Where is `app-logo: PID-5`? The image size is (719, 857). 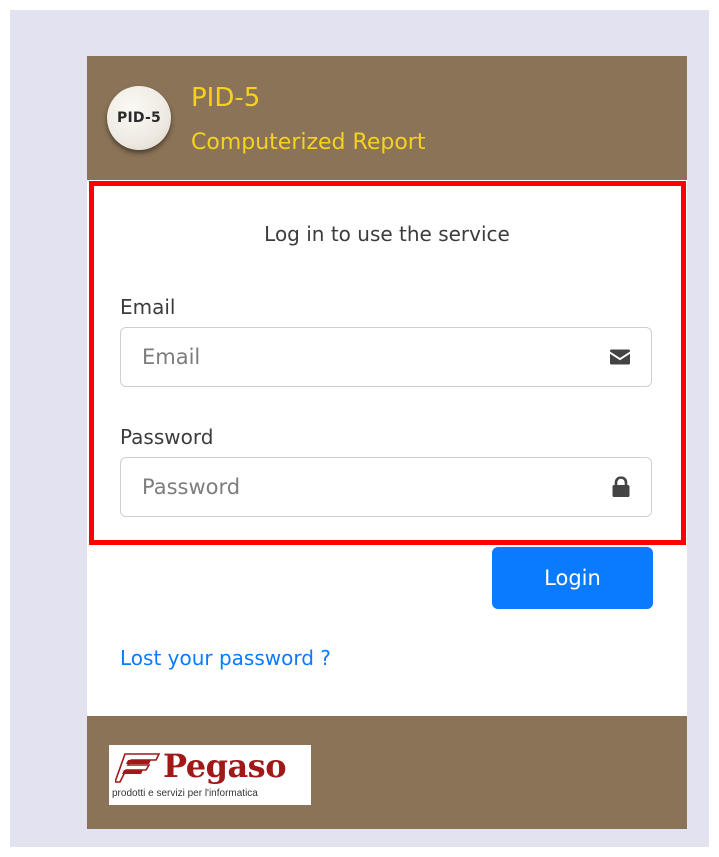 app-logo: PID-5 is located at coordinates (139, 118).